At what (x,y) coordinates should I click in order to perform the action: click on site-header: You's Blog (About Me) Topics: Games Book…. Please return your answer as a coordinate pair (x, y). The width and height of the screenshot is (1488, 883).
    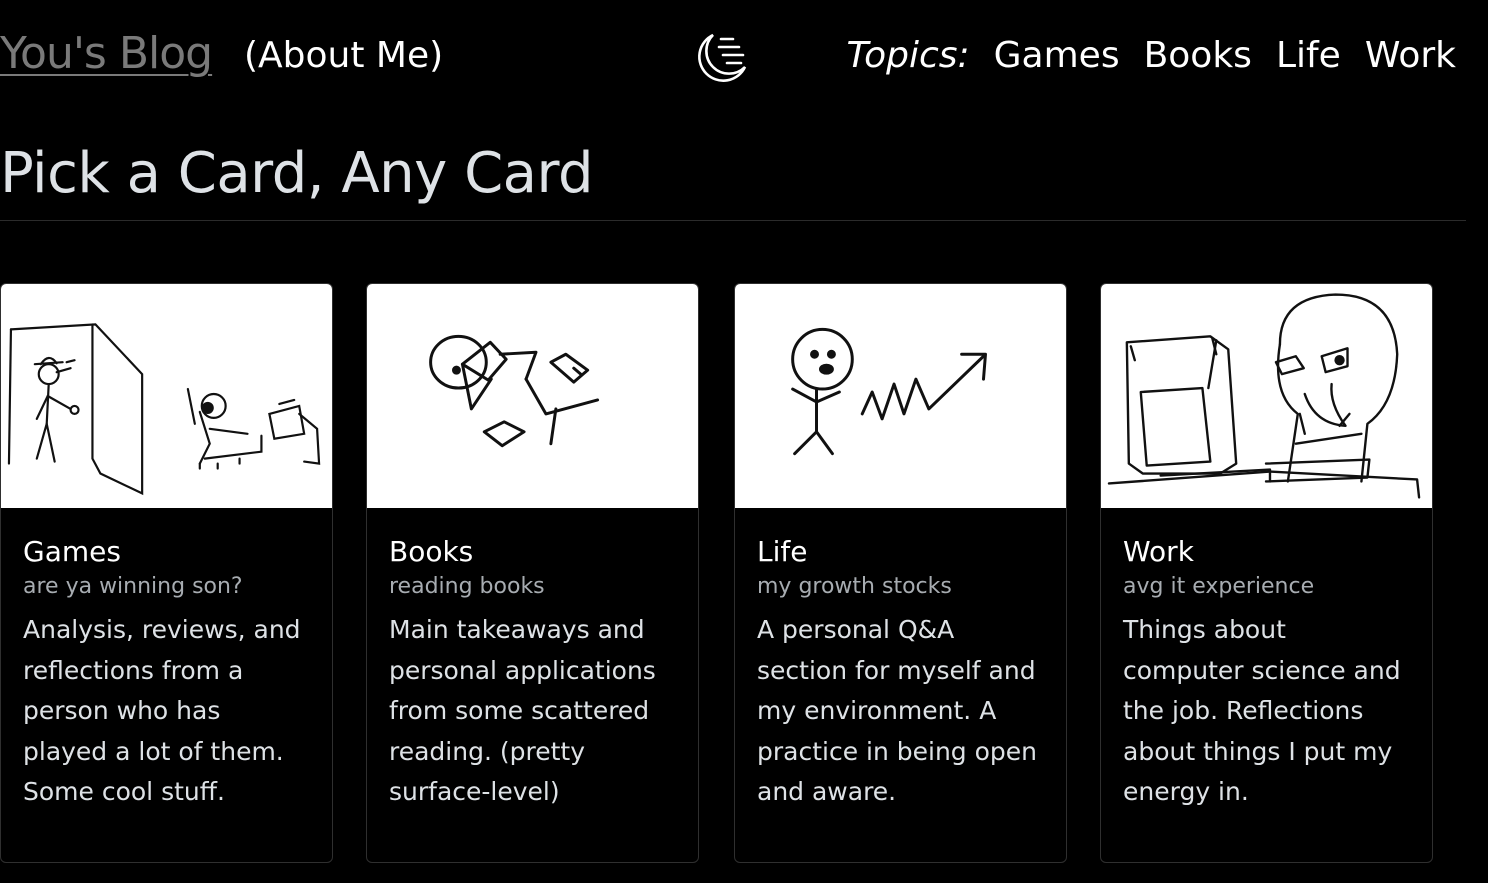
    Looking at the image, I should click on (744, 56).